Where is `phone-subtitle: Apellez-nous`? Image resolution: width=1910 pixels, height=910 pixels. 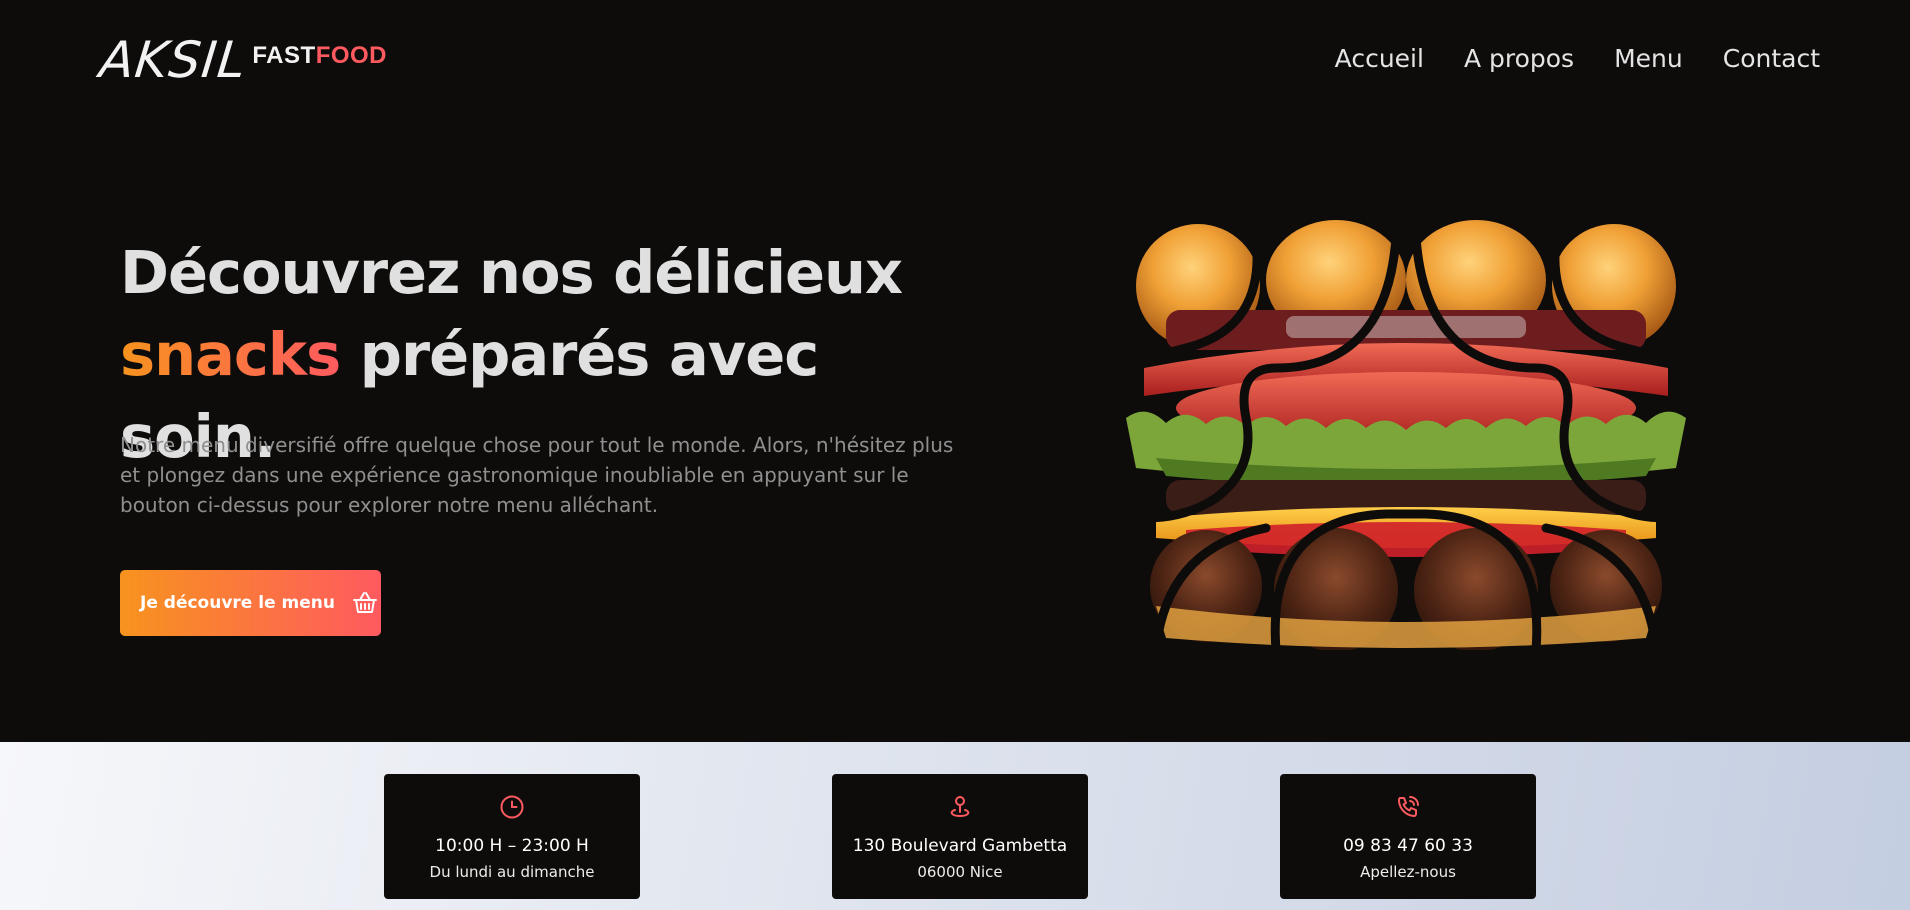
phone-subtitle: Apellez-nous is located at coordinates (1408, 872).